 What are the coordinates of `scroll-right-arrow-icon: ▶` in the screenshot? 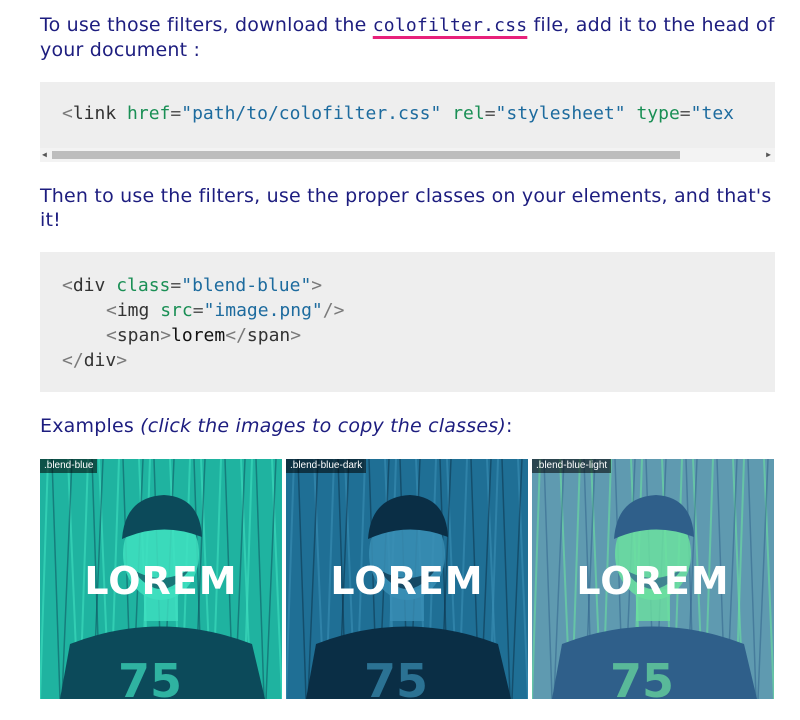 It's located at (768, 155).